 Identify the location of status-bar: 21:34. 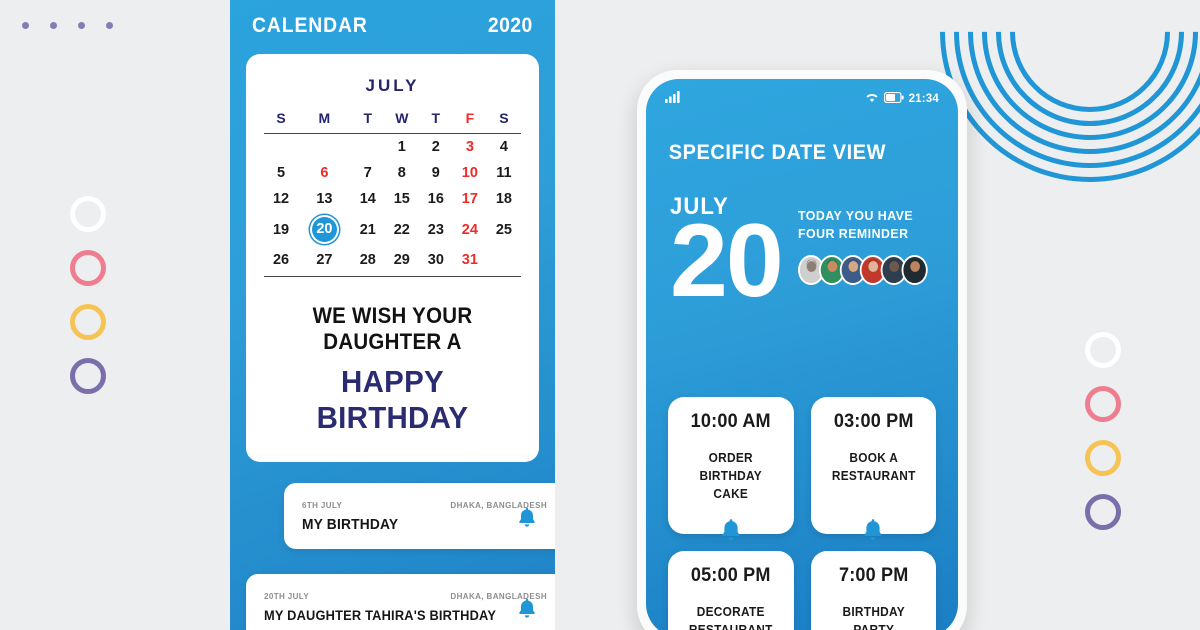
(802, 93).